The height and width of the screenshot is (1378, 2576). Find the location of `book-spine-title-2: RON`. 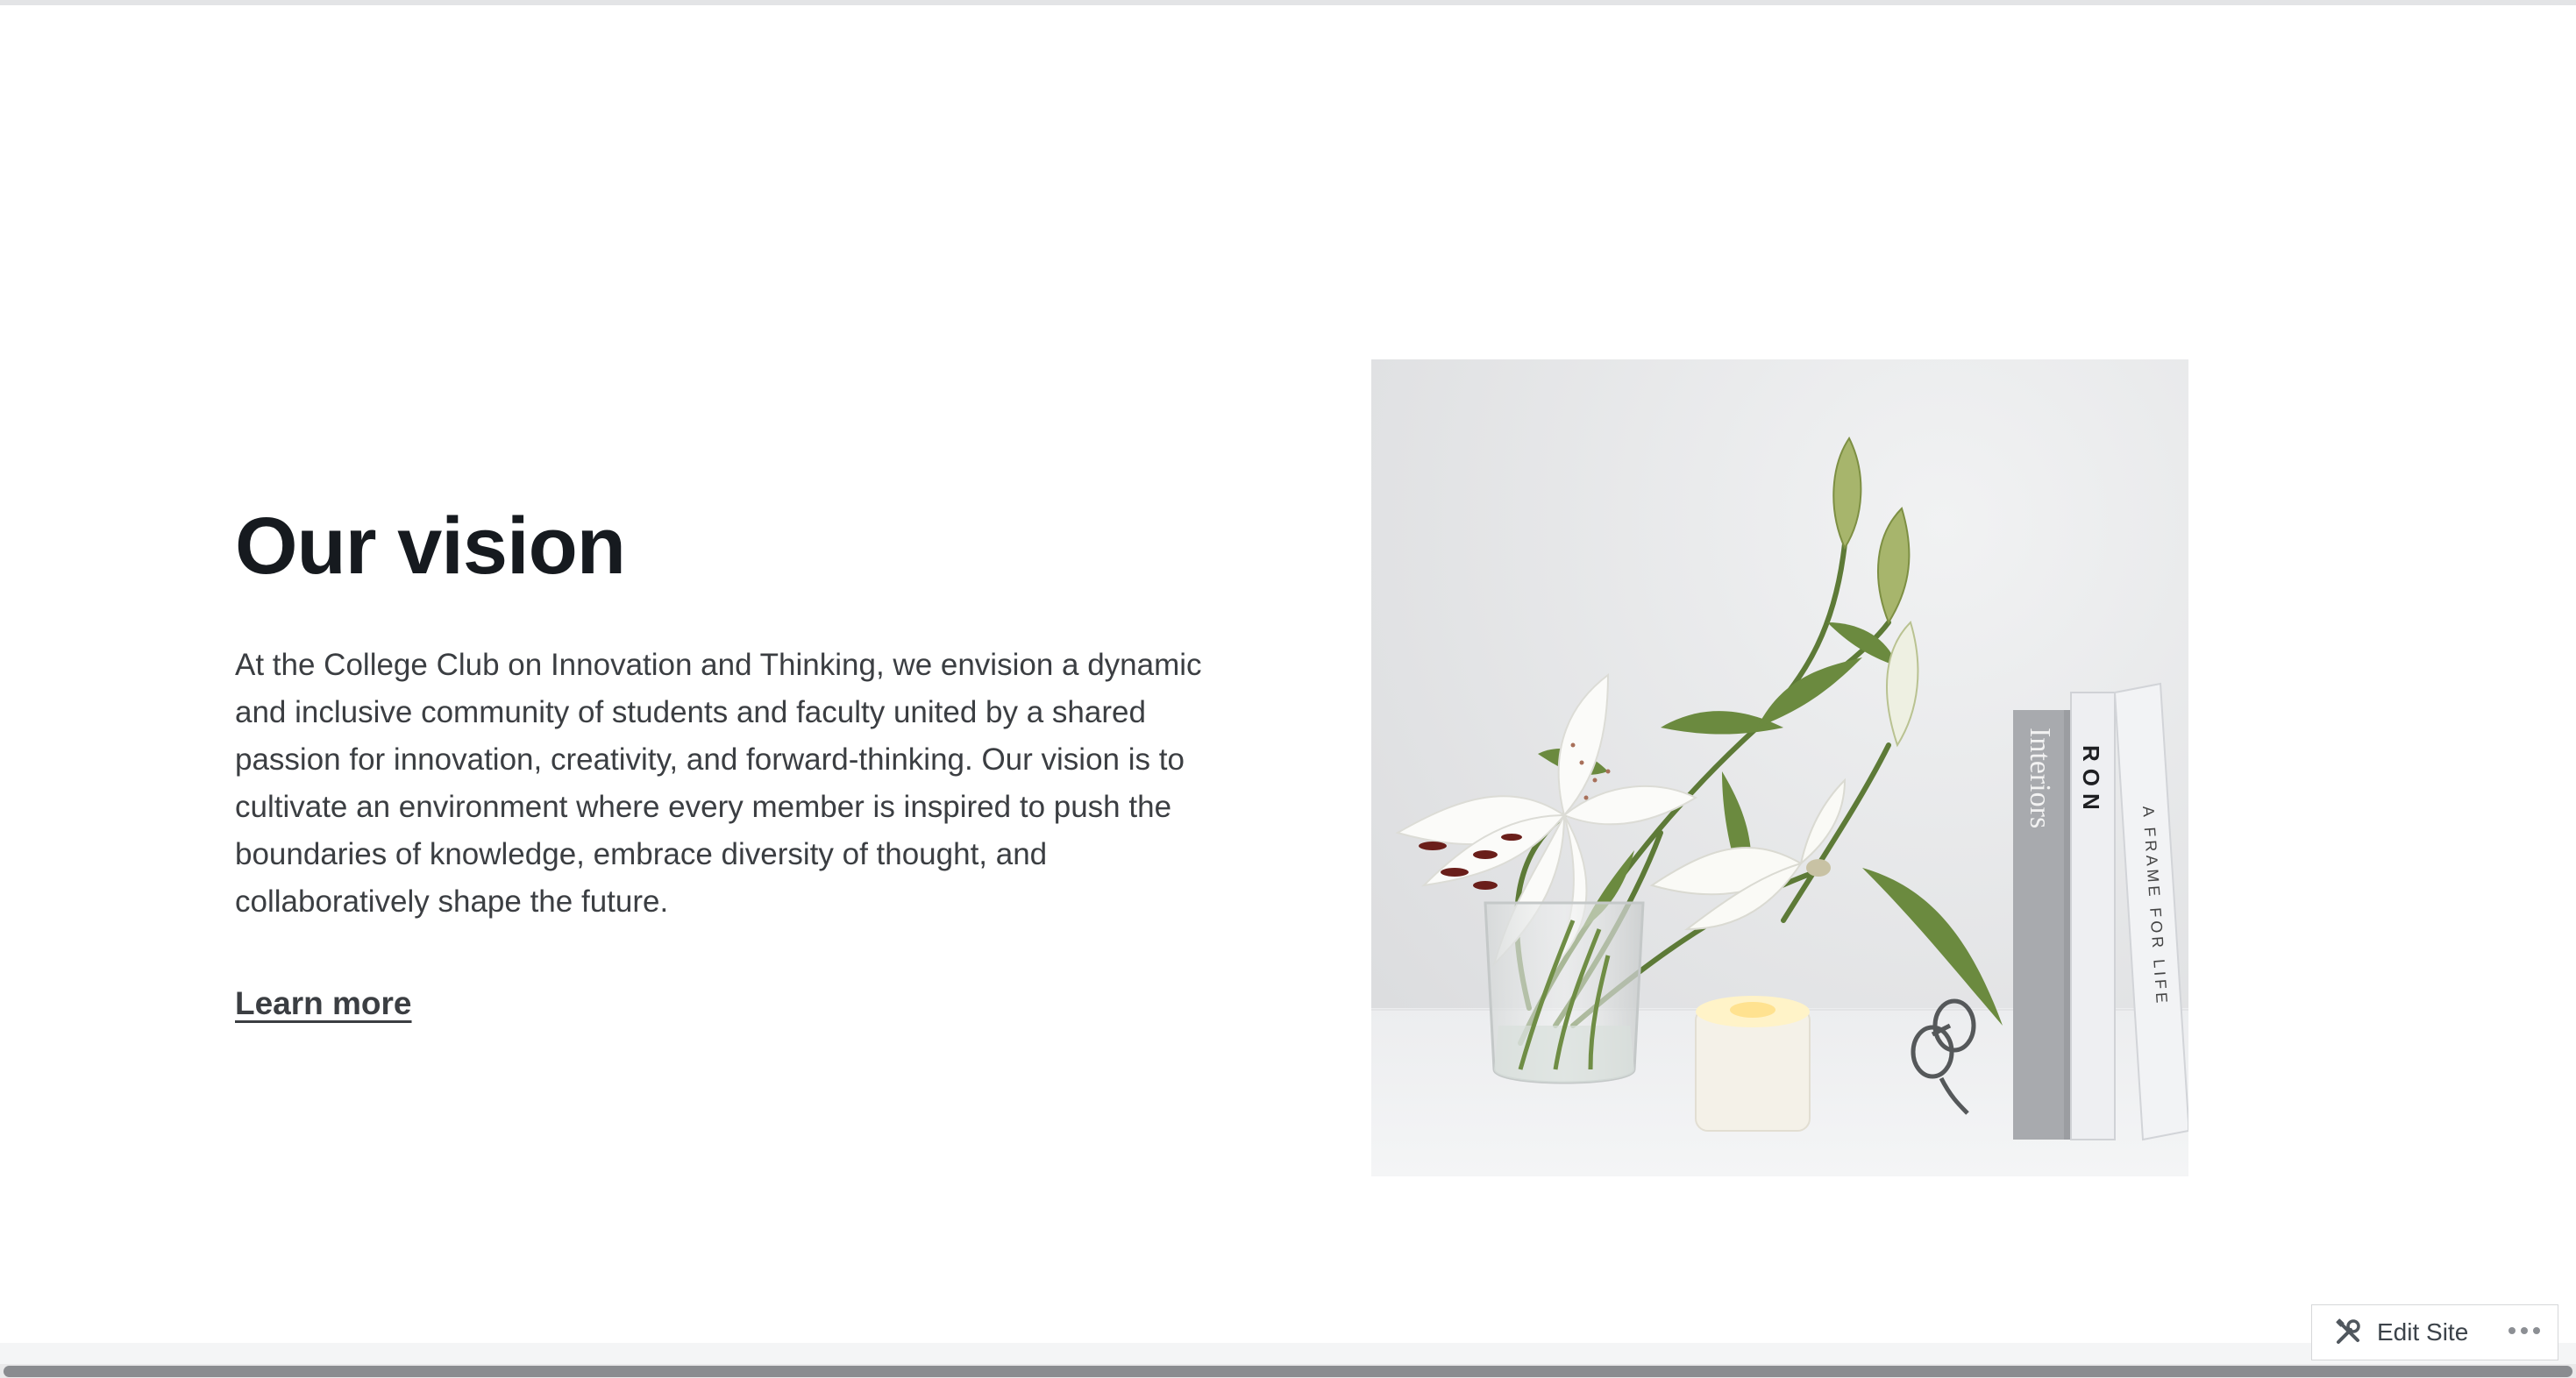

book-spine-title-2: RON is located at coordinates (2091, 781).